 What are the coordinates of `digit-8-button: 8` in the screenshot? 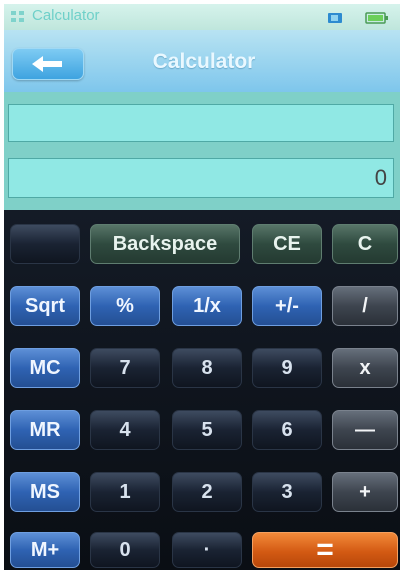 It's located at (207, 368).